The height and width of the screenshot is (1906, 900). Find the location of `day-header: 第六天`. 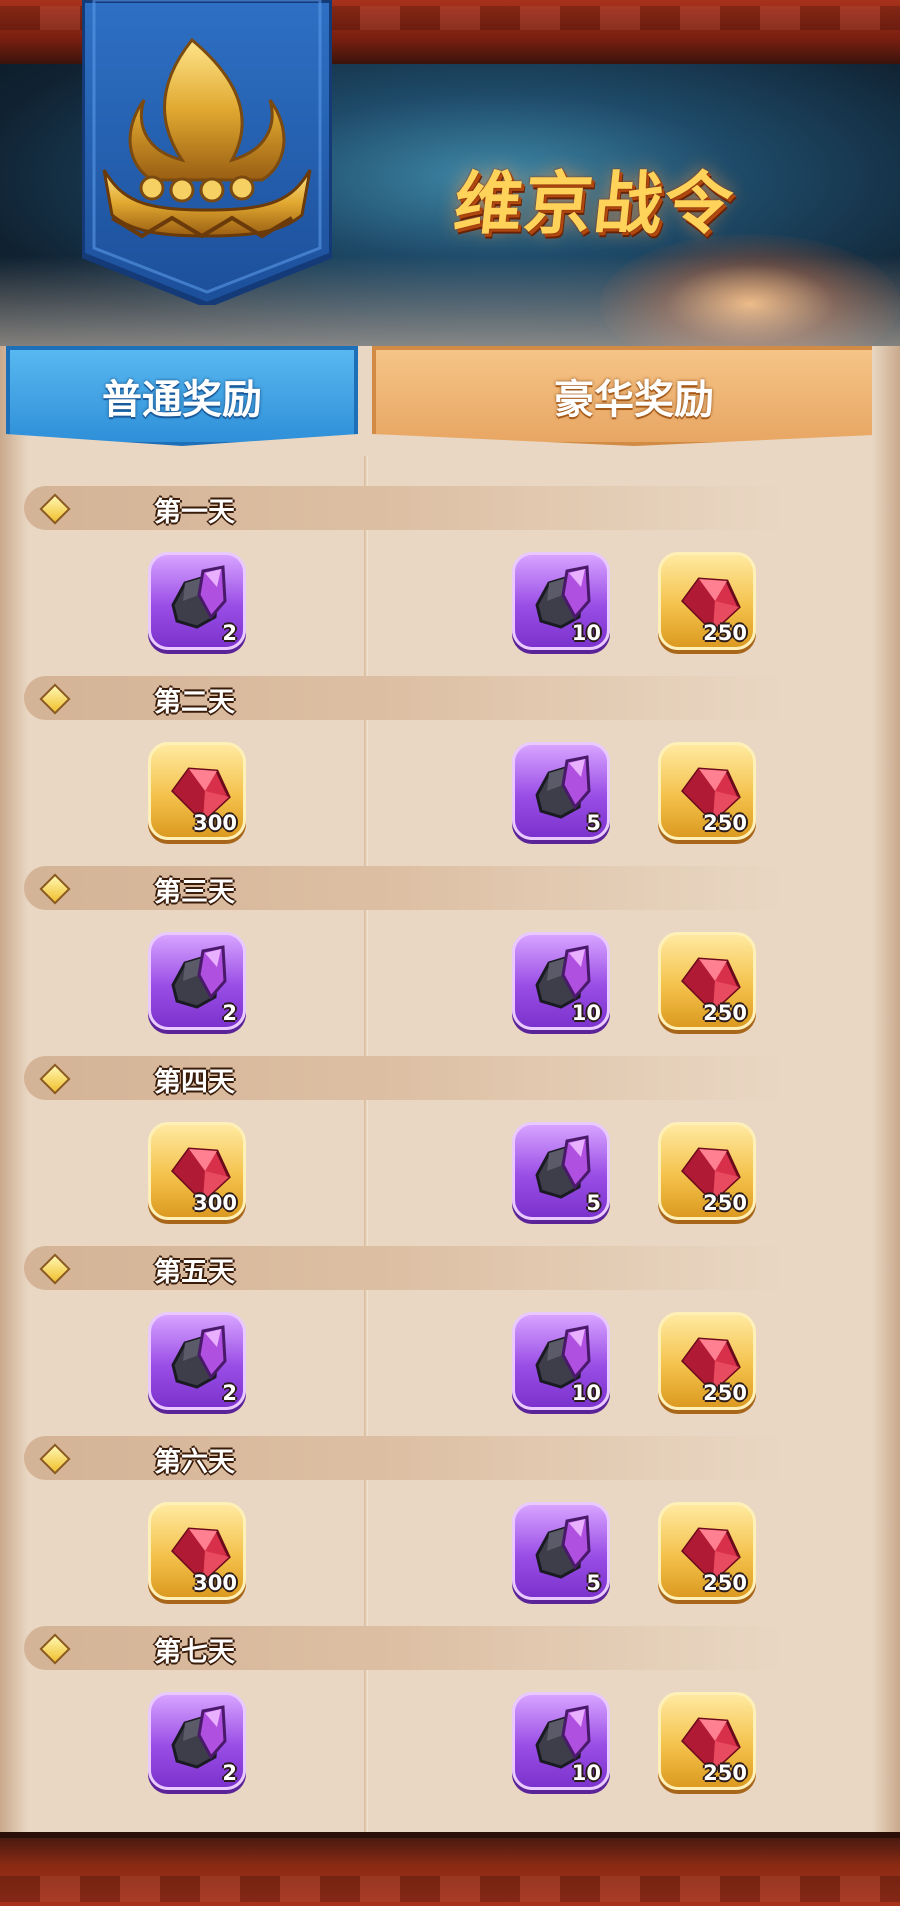

day-header: 第六天 is located at coordinates (404, 1458).